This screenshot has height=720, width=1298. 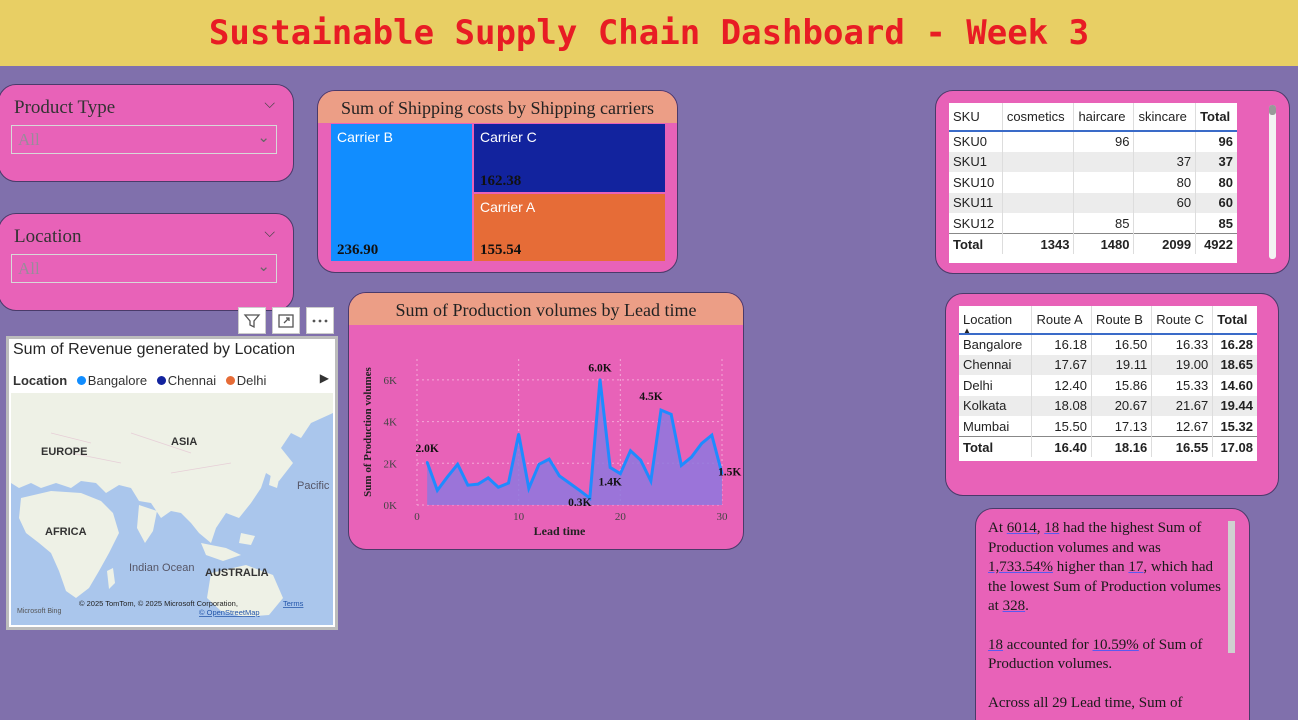 What do you see at coordinates (1104, 117) in the screenshot?
I see `col-header-haircare: haircare` at bounding box center [1104, 117].